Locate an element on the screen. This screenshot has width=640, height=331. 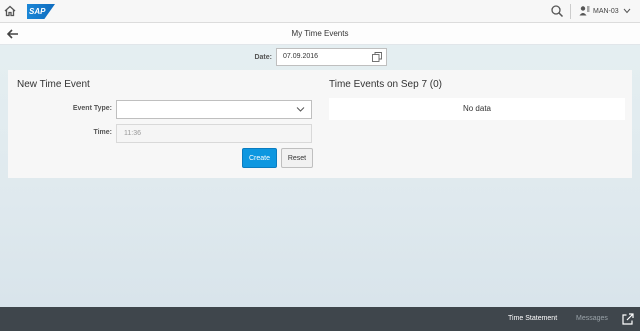
date-picker: 07.09.2016 is located at coordinates (331, 57).